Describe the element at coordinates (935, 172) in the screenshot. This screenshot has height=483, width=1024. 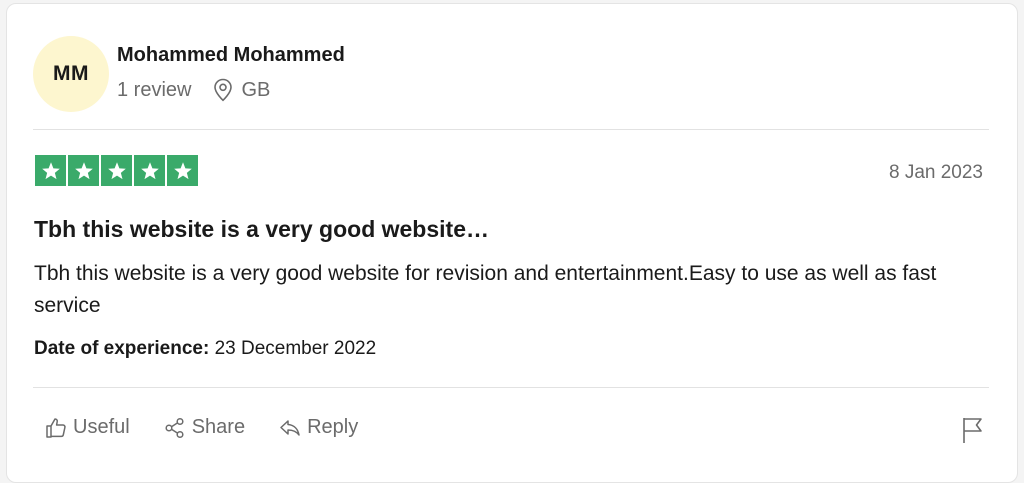
I see `review-date: 8 Jan 2023` at that location.